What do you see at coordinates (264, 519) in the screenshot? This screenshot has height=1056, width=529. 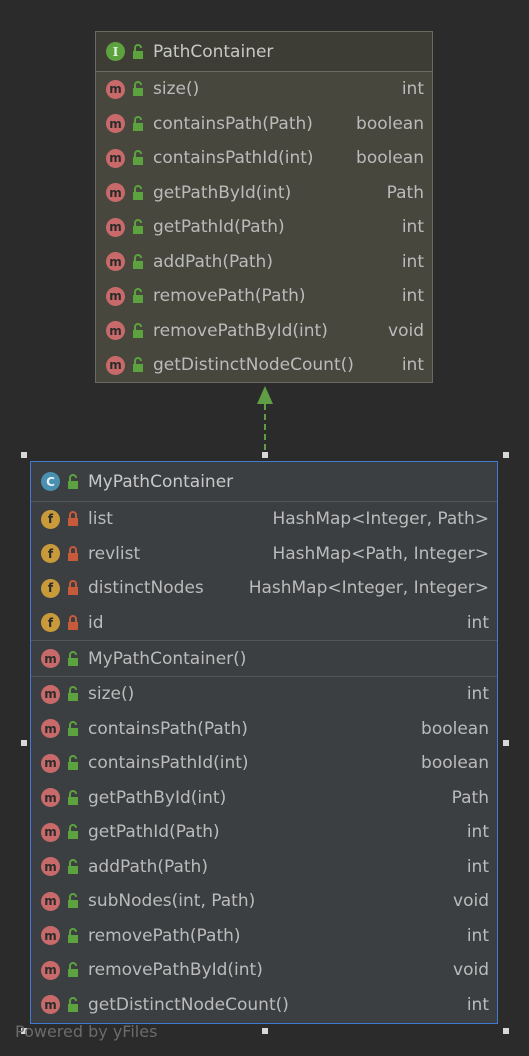 I see `field-row: f list HashMap<Integer, Path>` at bounding box center [264, 519].